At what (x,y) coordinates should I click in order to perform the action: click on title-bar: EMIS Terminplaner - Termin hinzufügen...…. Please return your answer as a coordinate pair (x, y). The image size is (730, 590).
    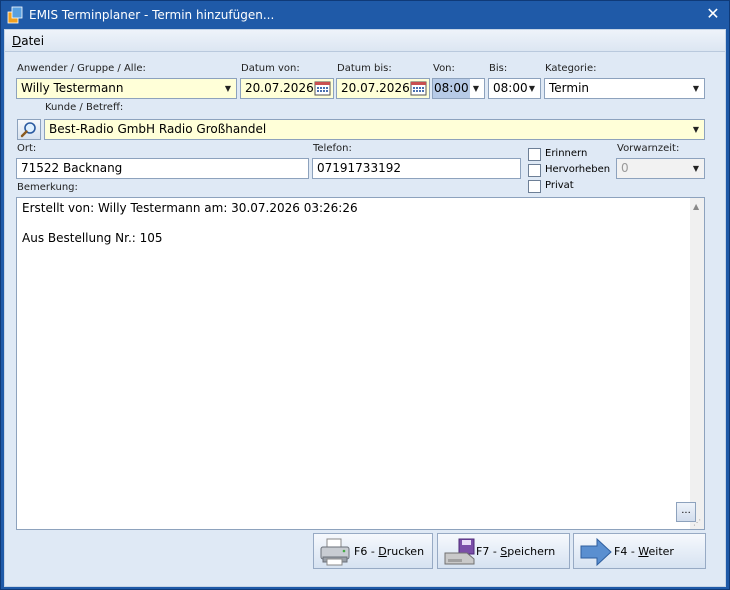
    Looking at the image, I should click on (365, 15).